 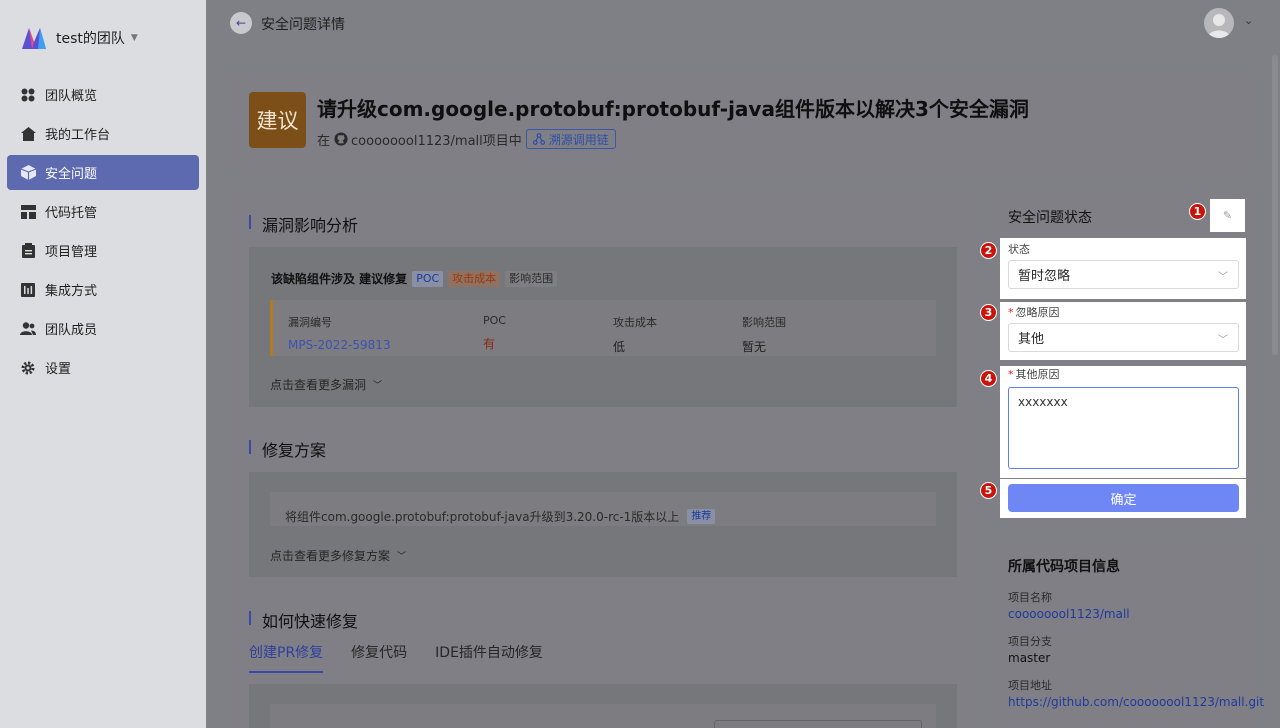 What do you see at coordinates (58, 369) in the screenshot?
I see `sidebar-item-label: 设置` at bounding box center [58, 369].